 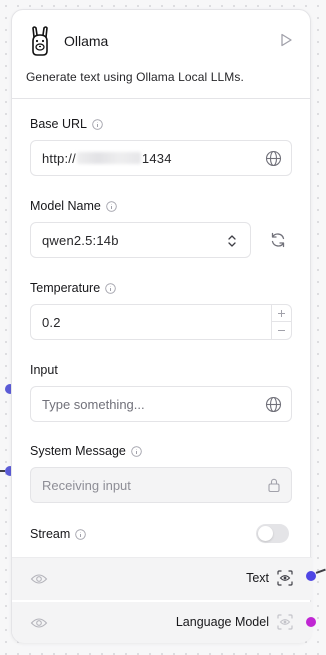 What do you see at coordinates (286, 40) in the screenshot?
I see `play-icon` at bounding box center [286, 40].